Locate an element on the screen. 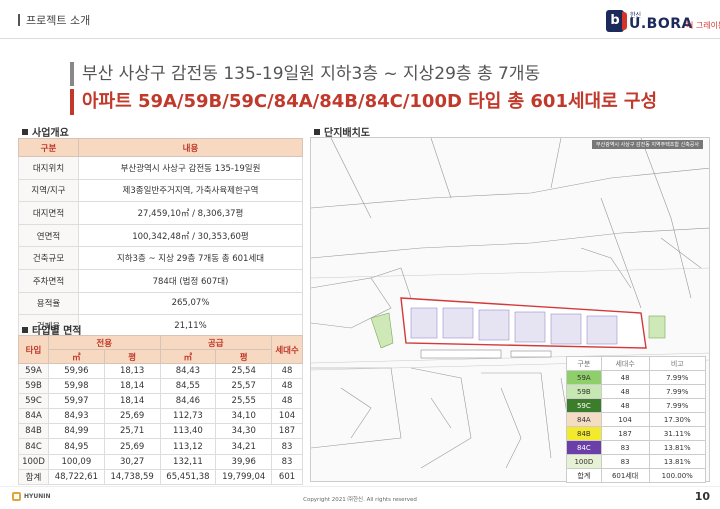 The width and height of the screenshot is (720, 509). legend-ratio: 31.11% is located at coordinates (677, 433).